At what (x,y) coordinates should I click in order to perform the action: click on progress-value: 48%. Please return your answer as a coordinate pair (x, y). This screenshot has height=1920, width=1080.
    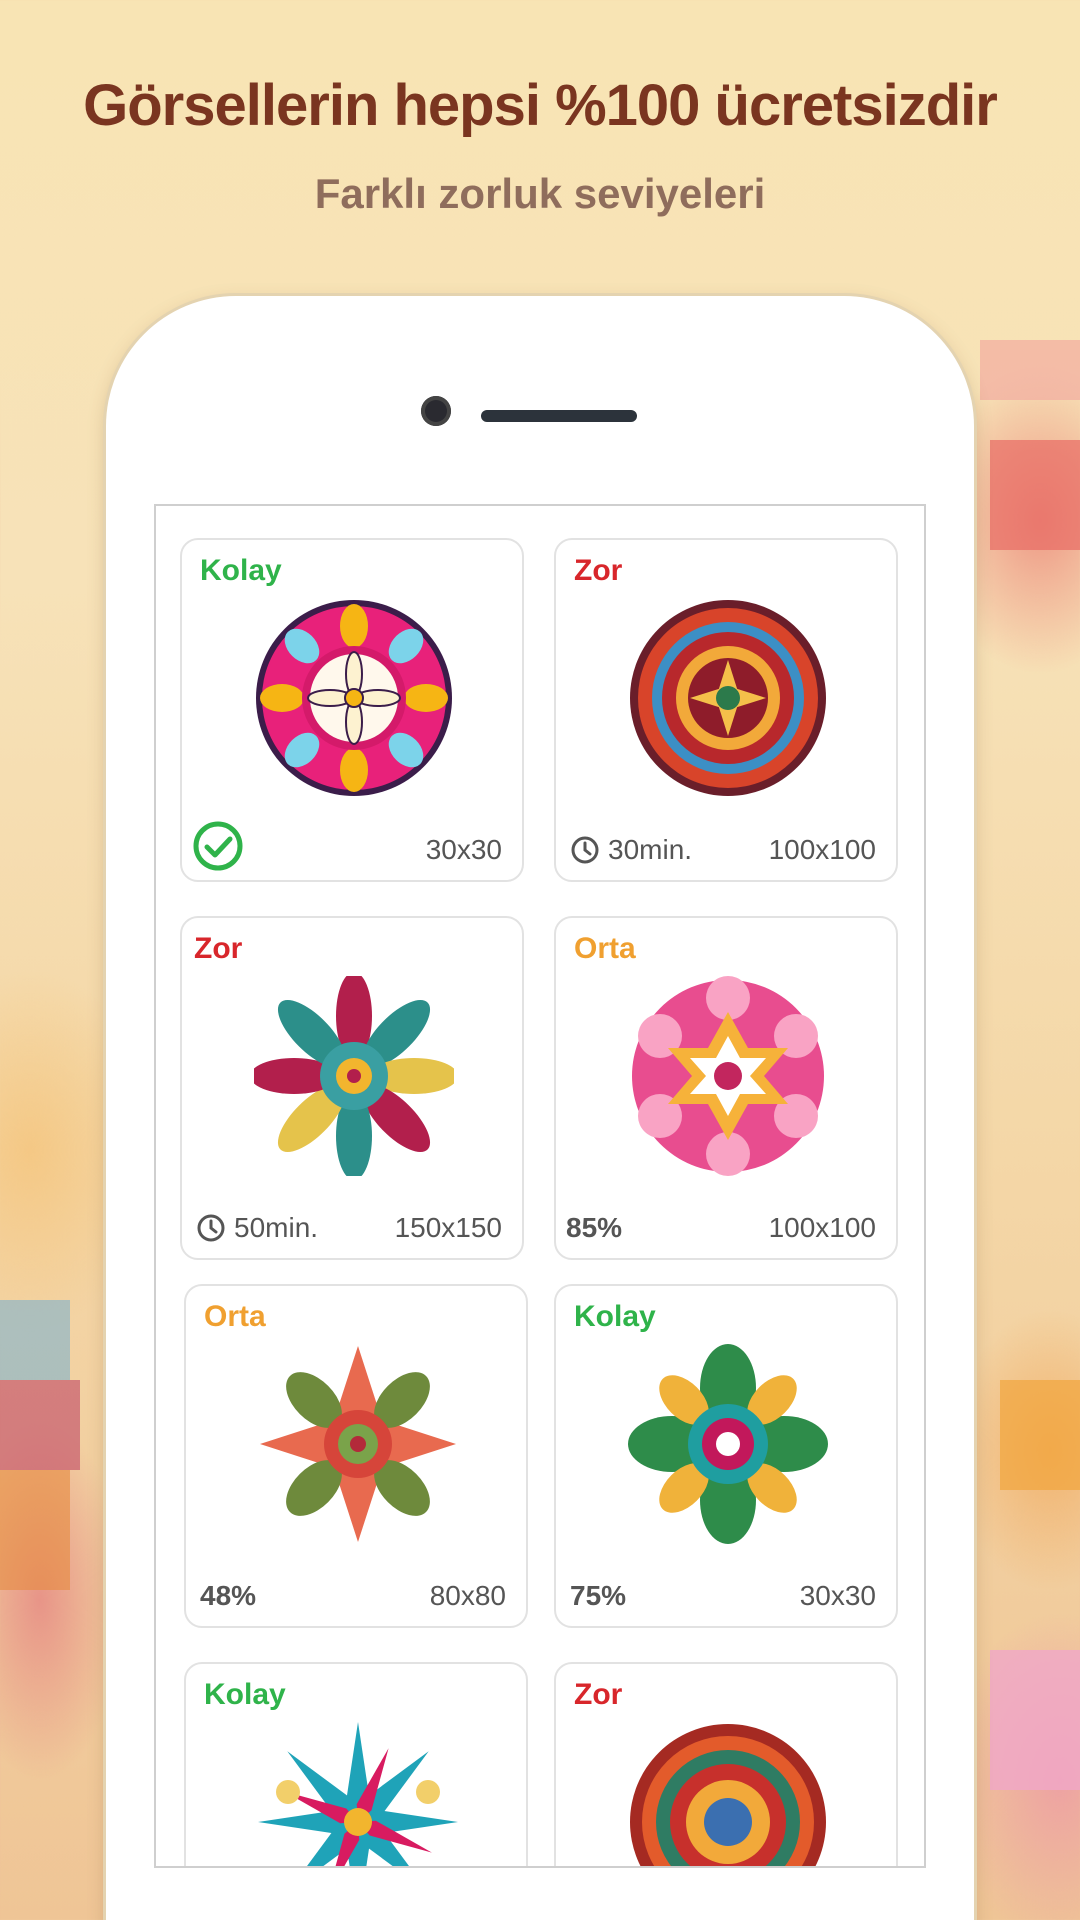
    Looking at the image, I should click on (228, 1595).